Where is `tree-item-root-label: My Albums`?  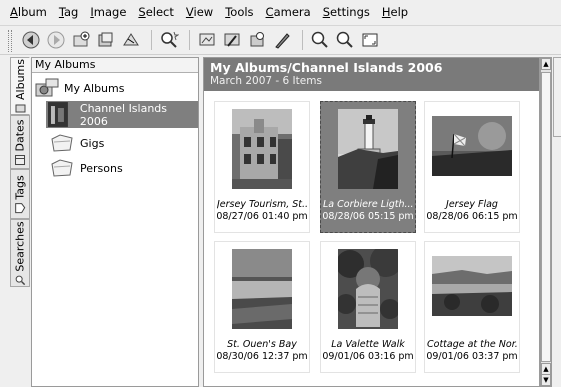
tree-item-root-label: My Albums is located at coordinates (94, 88).